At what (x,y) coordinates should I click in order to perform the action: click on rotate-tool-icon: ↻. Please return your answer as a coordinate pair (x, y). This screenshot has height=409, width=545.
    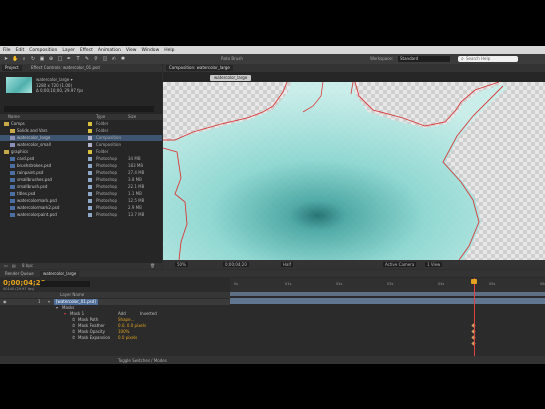
    Looking at the image, I should click on (33, 59).